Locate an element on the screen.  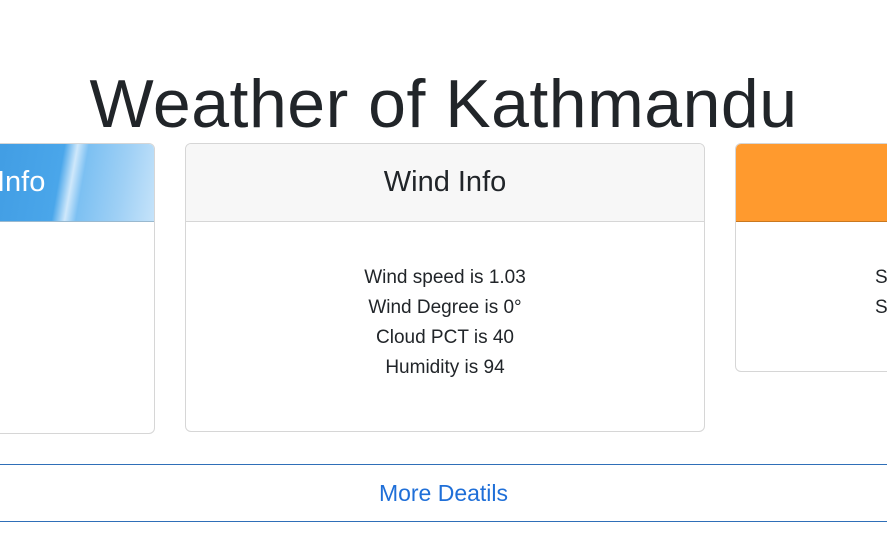
card-title-wind: Wind Info is located at coordinates (445, 182).